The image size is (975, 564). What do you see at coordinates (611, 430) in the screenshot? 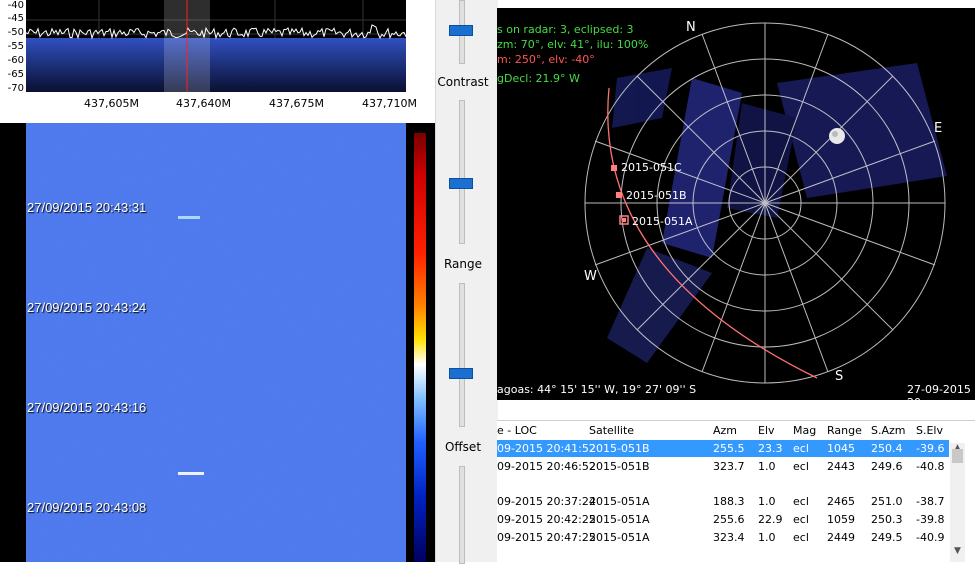
I see `column-header-satellite: Satellite` at bounding box center [611, 430].